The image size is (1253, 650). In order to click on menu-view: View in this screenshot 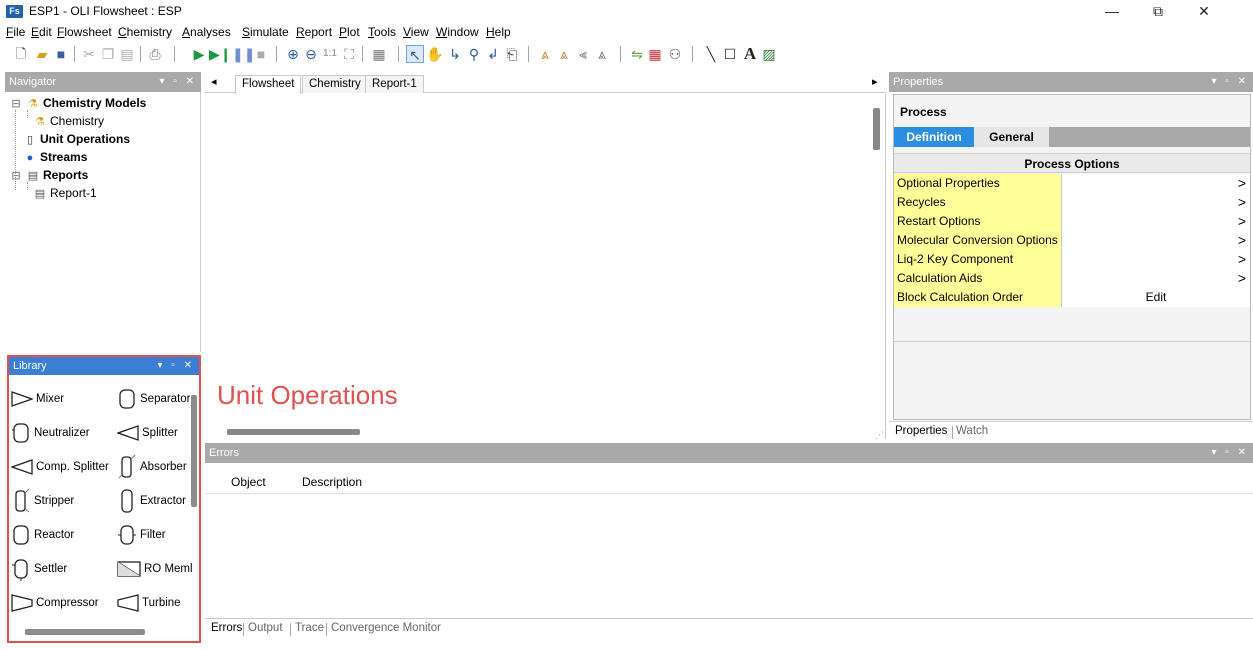, I will do `click(416, 32)`.